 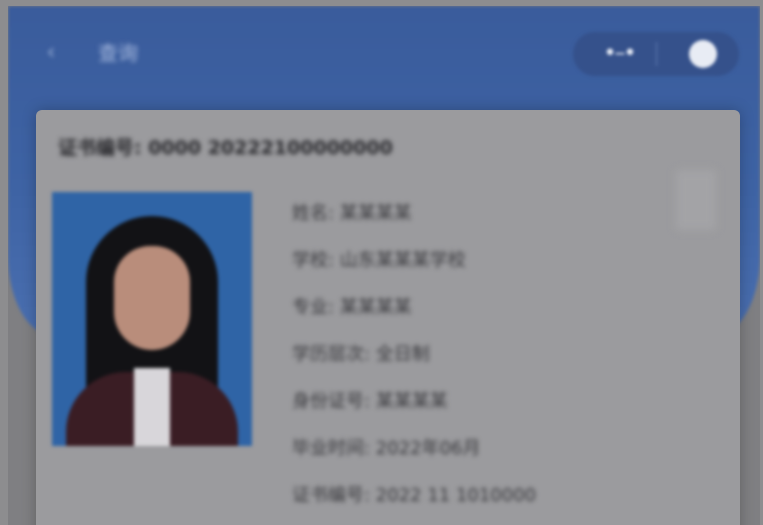 I want to click on info-row-serial: 证书编号: 2022 11 1010000, so click(x=414, y=495).